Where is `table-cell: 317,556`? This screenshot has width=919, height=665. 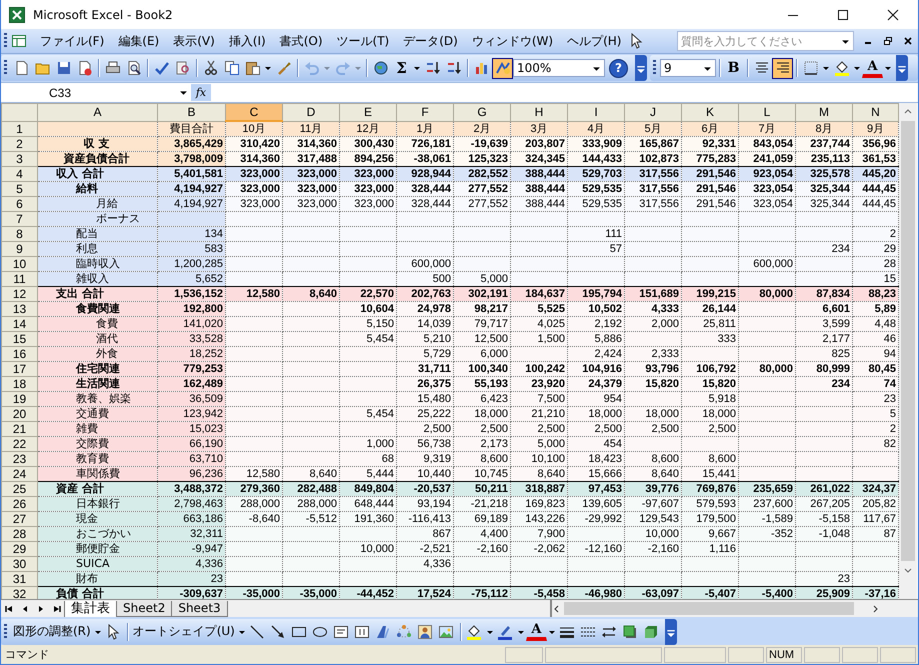
table-cell: 317,556 is located at coordinates (653, 189).